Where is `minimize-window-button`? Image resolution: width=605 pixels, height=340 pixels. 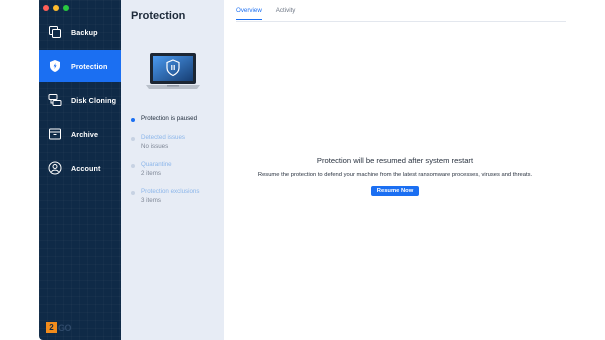
minimize-window-button is located at coordinates (56, 8).